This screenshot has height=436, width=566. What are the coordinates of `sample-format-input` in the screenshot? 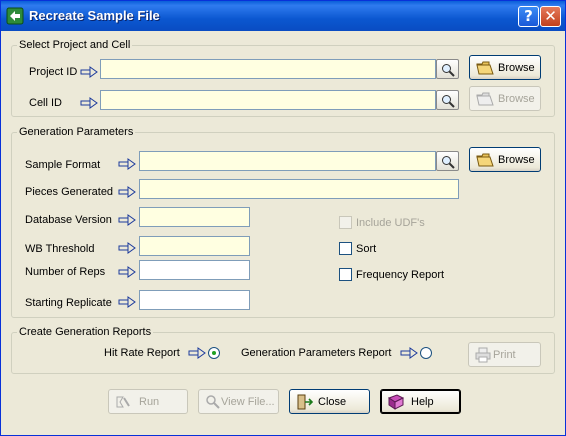 It's located at (287, 161).